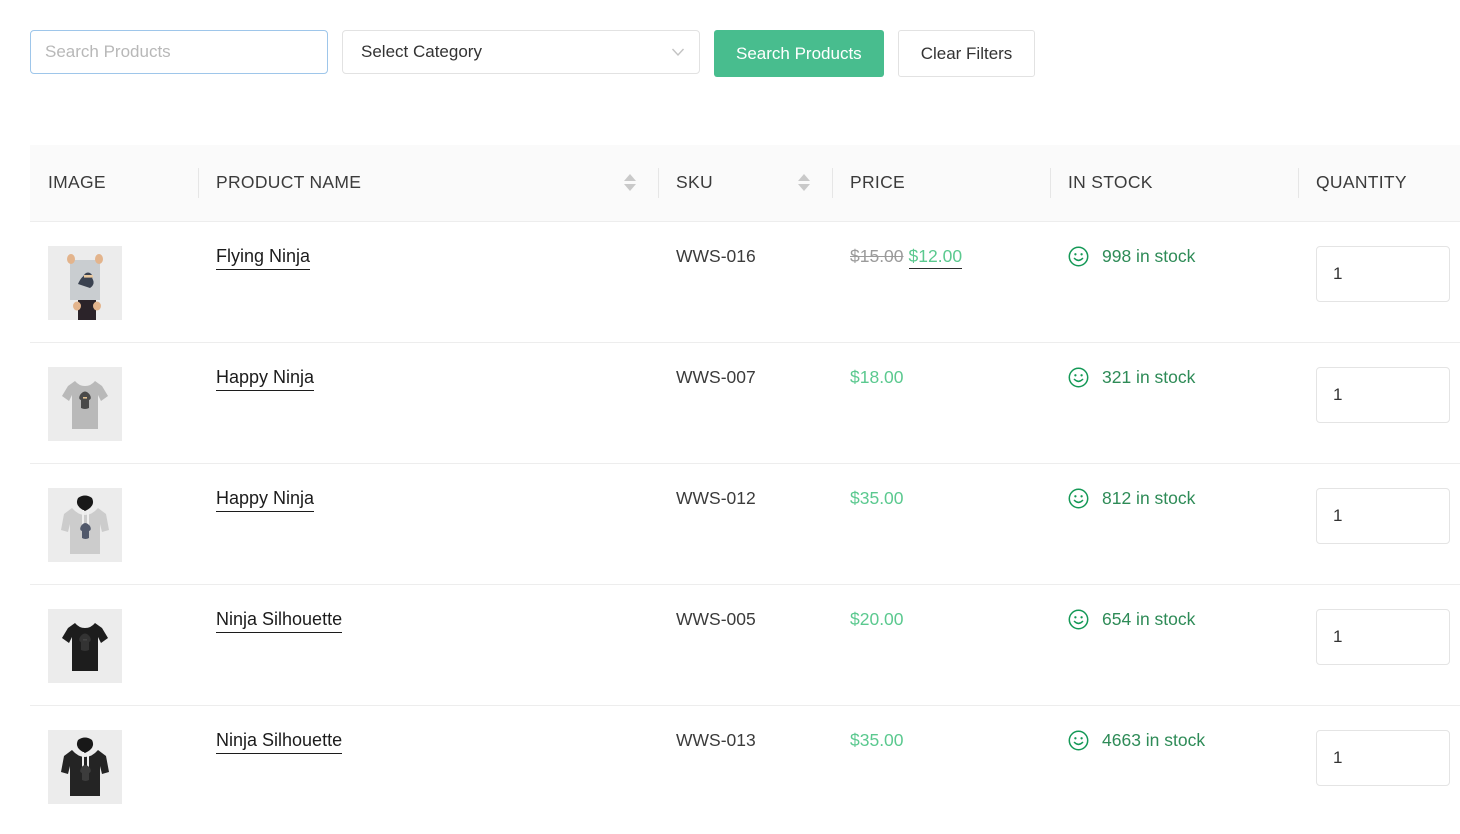 Image resolution: width=1460 pixels, height=834 pixels. What do you see at coordinates (1174, 281) in the screenshot?
I see `cell-in-stock: 998 in stock` at bounding box center [1174, 281].